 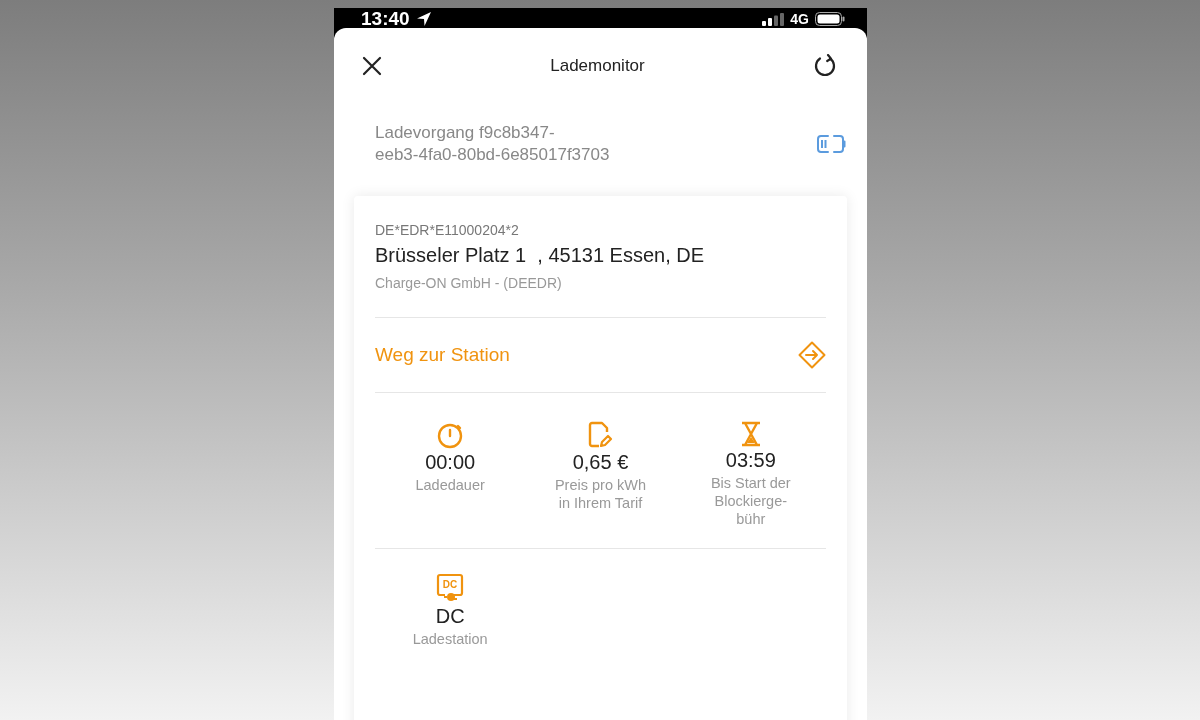 What do you see at coordinates (773, 19) in the screenshot?
I see `signal-icon` at bounding box center [773, 19].